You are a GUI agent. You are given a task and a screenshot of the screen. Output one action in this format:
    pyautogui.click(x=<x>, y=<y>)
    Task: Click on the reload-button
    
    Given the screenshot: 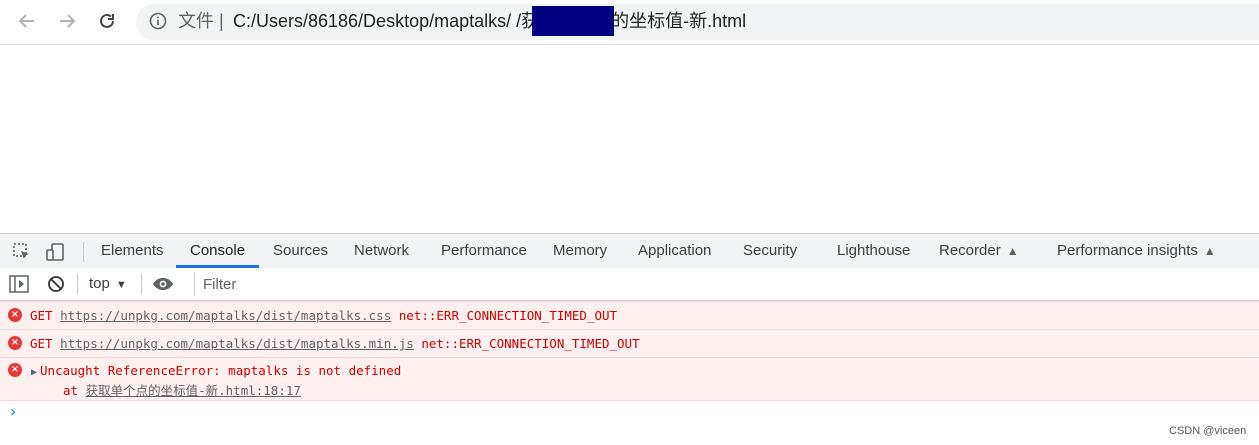 What is the action you would take?
    pyautogui.click(x=107, y=21)
    